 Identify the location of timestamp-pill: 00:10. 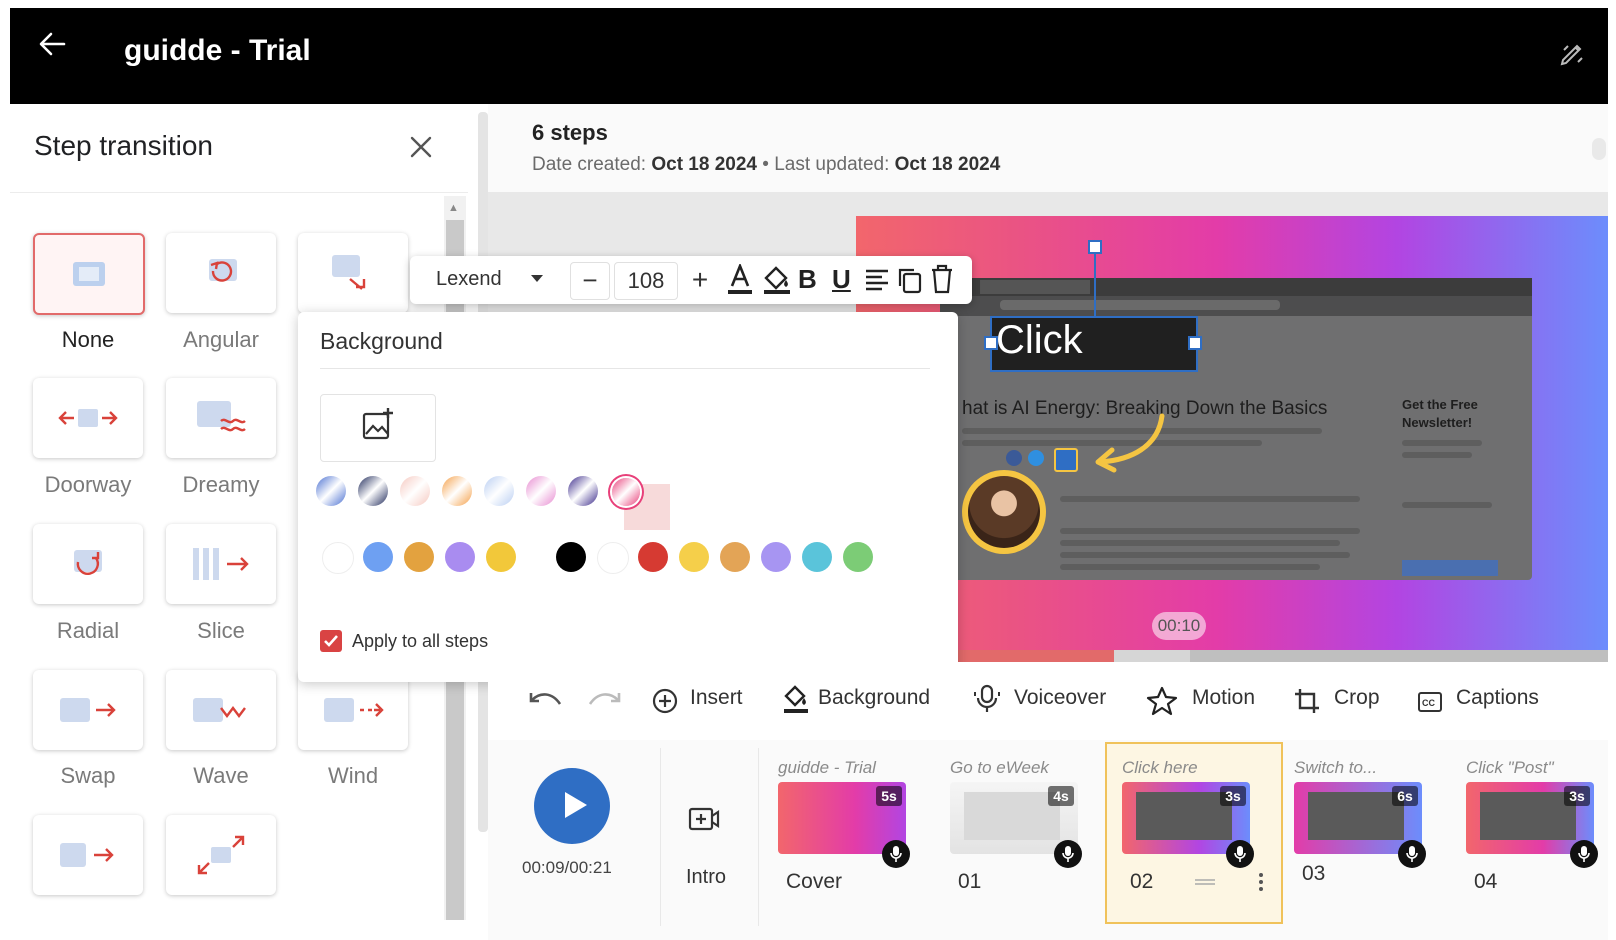
(1179, 626).